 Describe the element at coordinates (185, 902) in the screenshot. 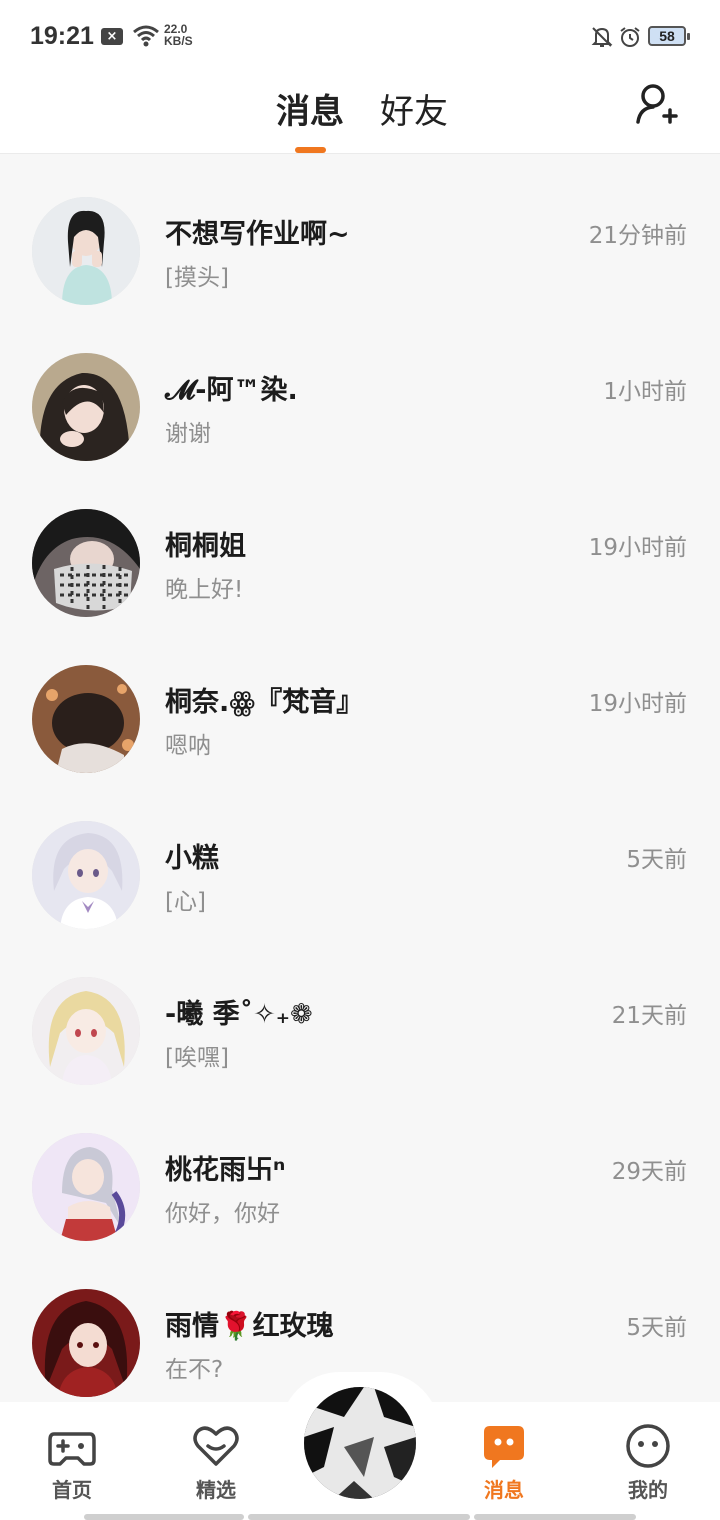

I see `conversation-preview: [心]` at that location.